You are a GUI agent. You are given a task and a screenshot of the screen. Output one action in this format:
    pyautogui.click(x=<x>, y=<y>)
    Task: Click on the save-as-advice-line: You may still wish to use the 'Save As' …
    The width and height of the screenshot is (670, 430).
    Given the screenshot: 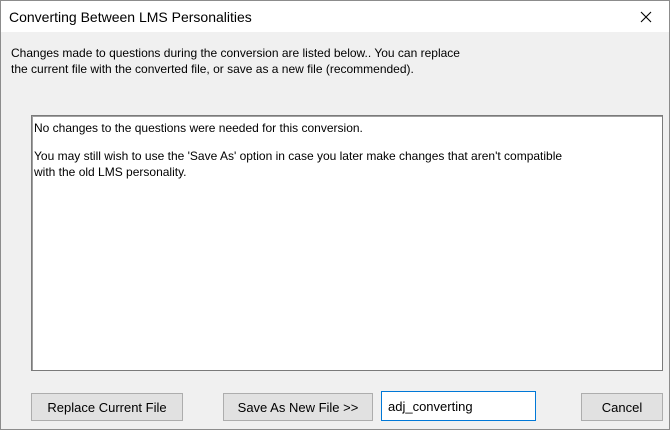 What is the action you would take?
    pyautogui.click(x=298, y=156)
    